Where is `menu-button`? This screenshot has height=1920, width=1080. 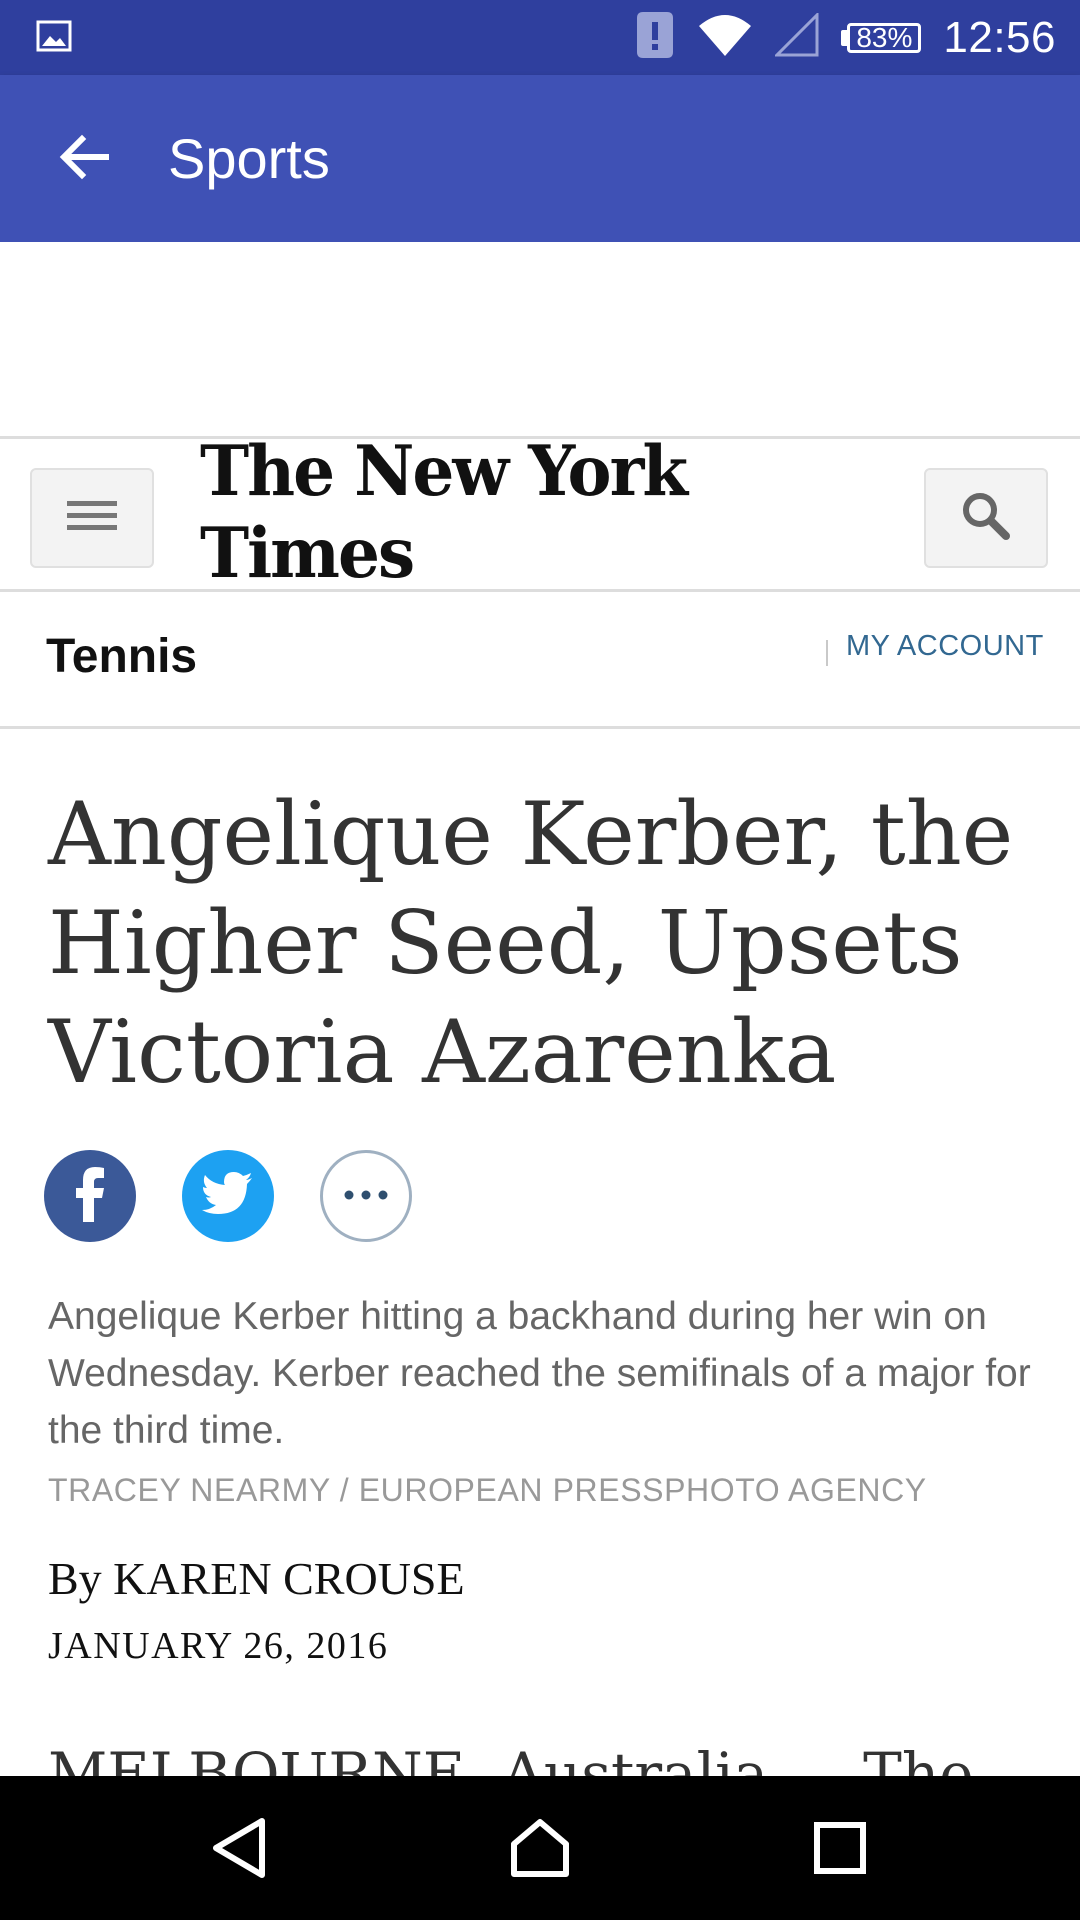
menu-button is located at coordinates (92, 518).